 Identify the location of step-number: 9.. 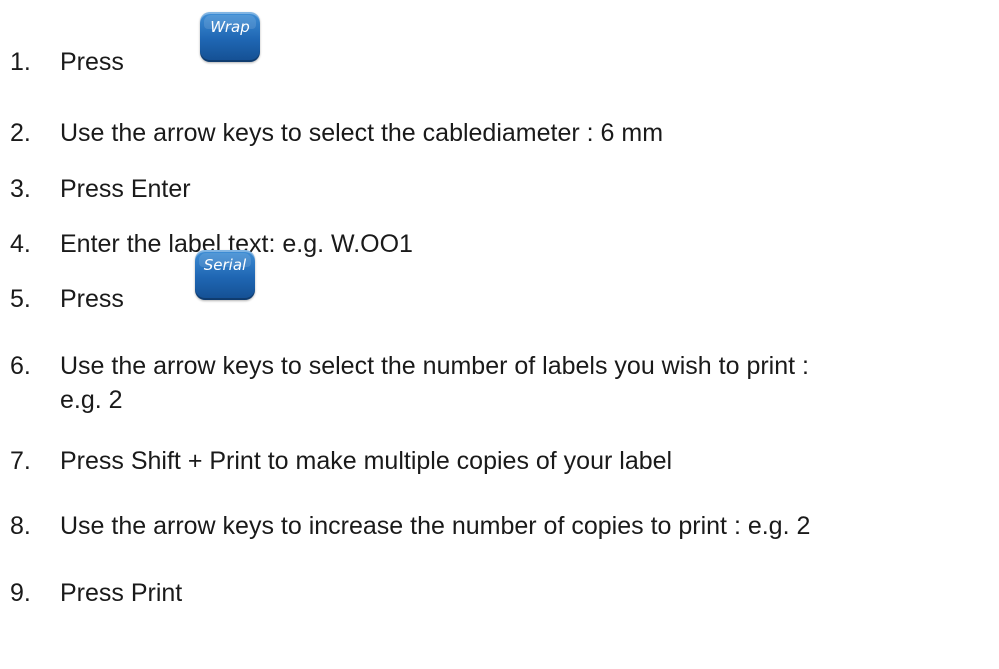
(20, 593).